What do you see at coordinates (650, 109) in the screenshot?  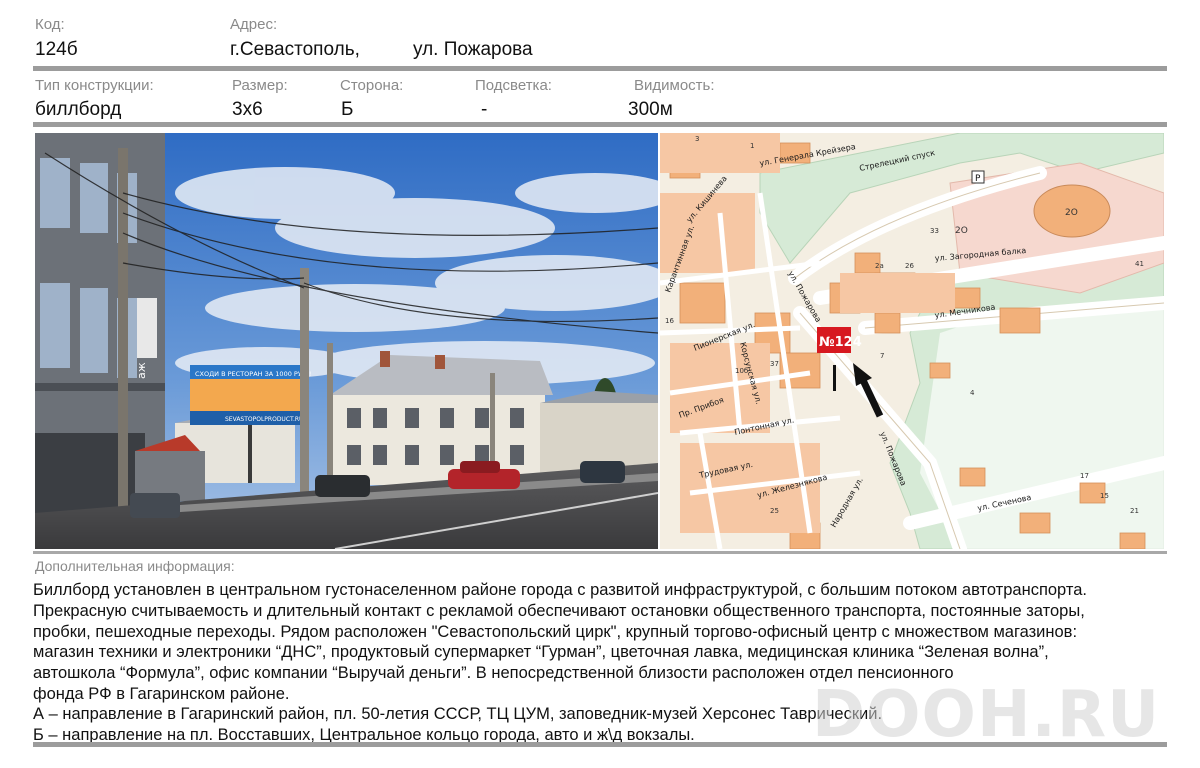 I see `visibility-value: 300м` at bounding box center [650, 109].